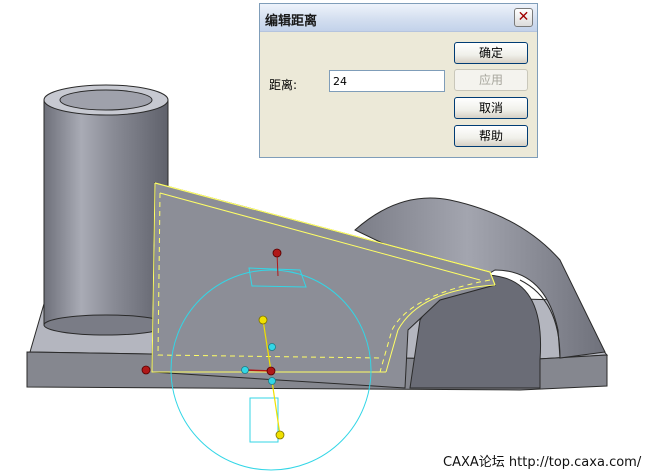 This screenshot has width=656, height=475. What do you see at coordinates (491, 53) in the screenshot?
I see `ok-button: 确定` at bounding box center [491, 53].